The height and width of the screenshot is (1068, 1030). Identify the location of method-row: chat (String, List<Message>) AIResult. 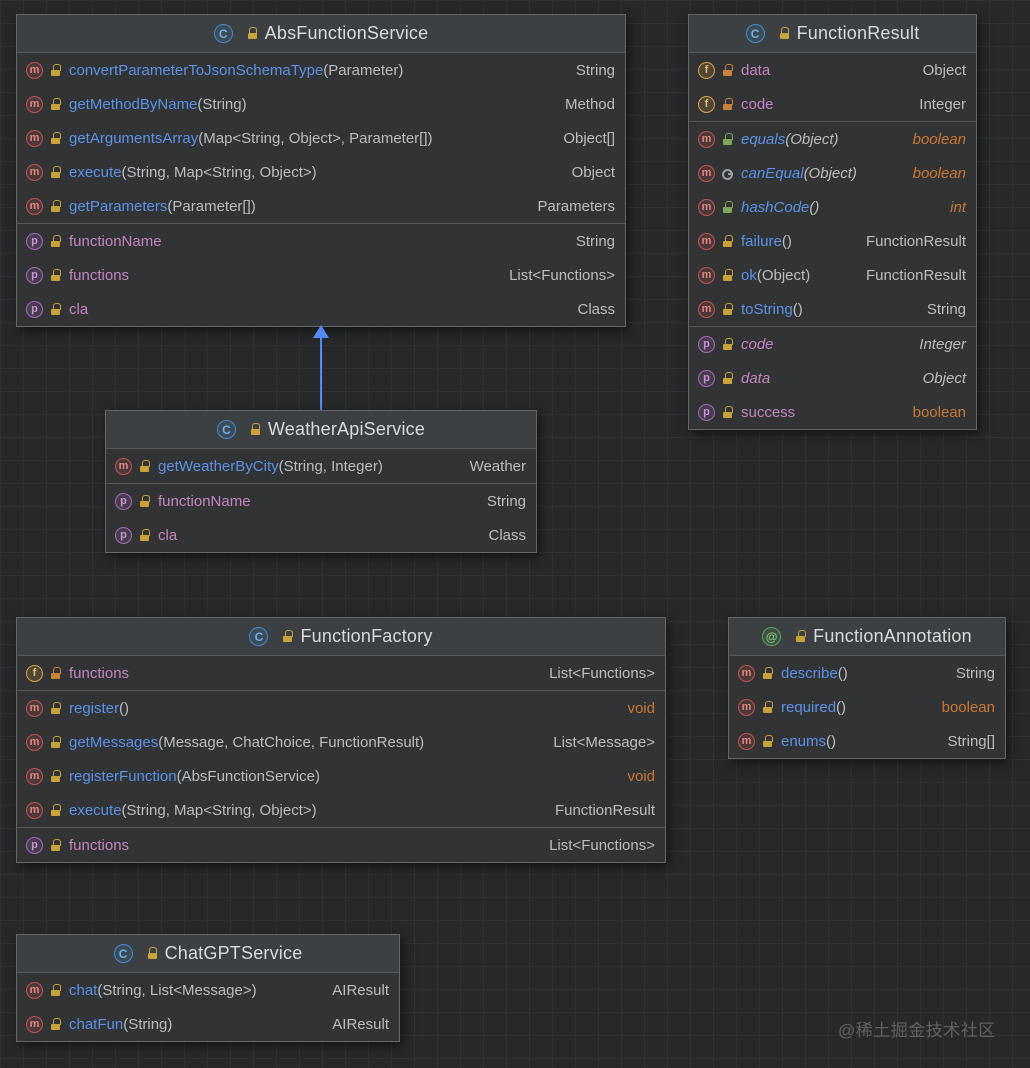
(208, 990).